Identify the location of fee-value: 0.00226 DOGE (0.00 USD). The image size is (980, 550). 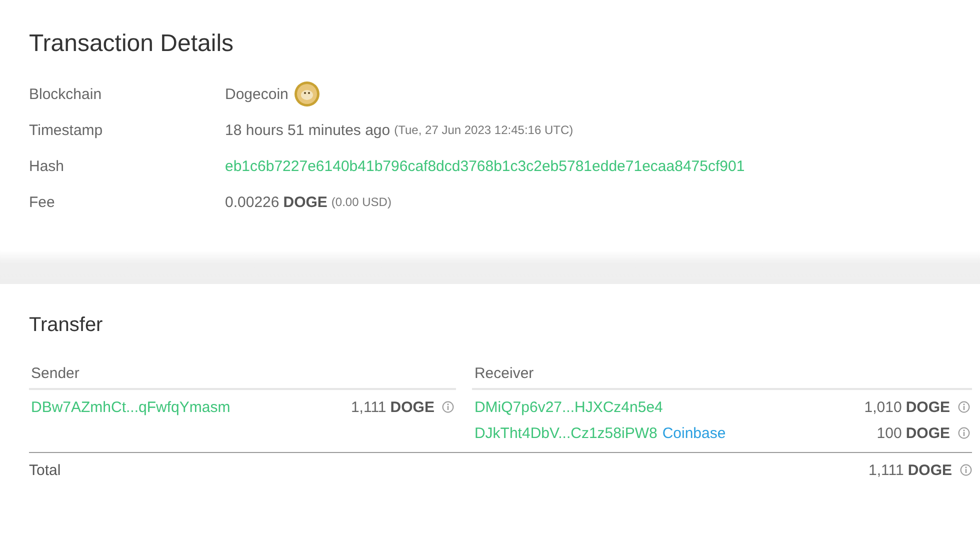
(308, 202).